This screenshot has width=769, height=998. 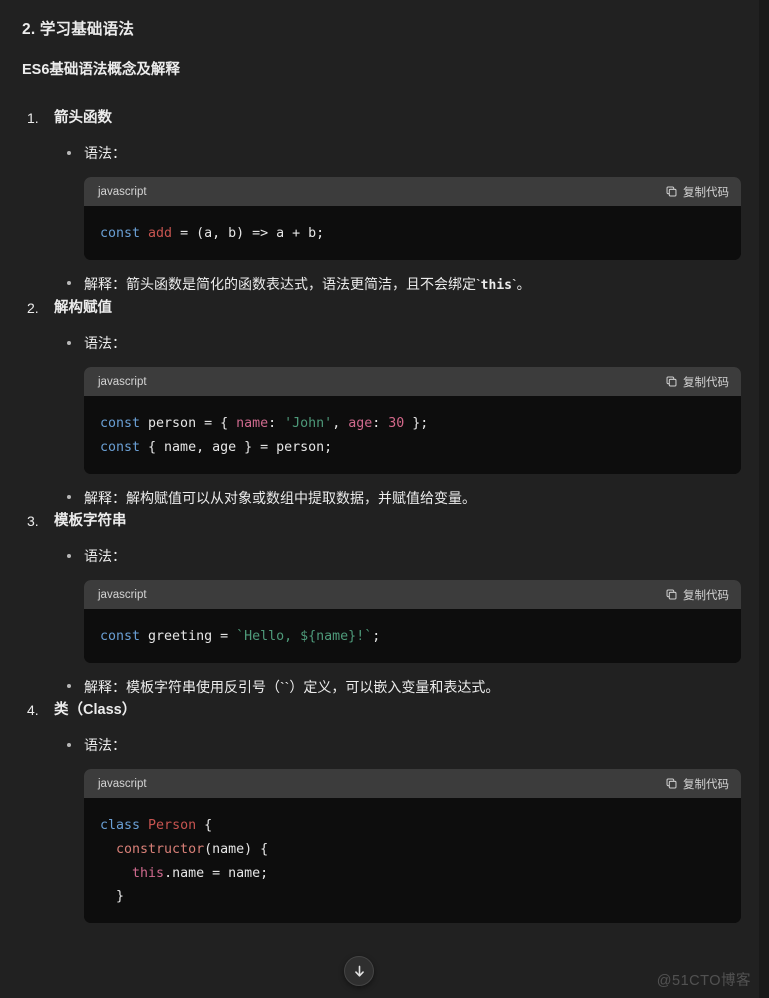 I want to click on code-token: Person, so click(x=172, y=826).